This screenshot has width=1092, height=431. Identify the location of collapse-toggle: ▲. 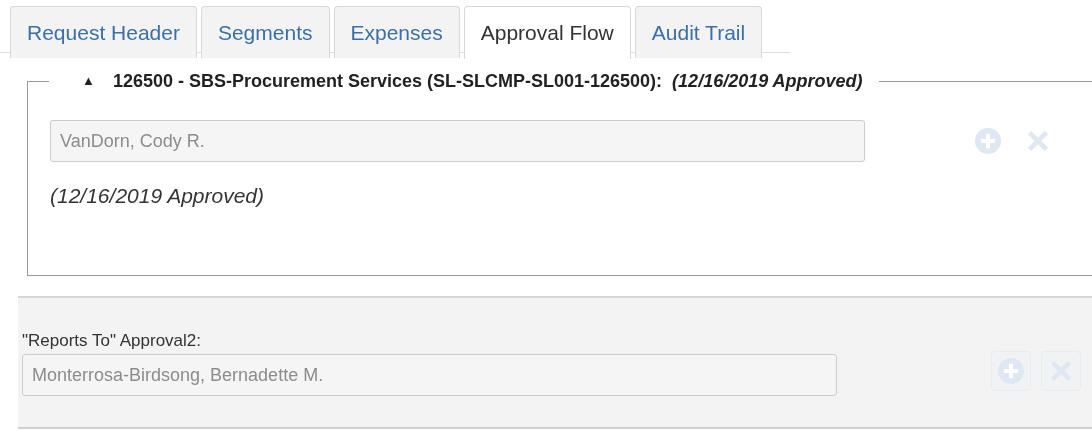
(88, 81).